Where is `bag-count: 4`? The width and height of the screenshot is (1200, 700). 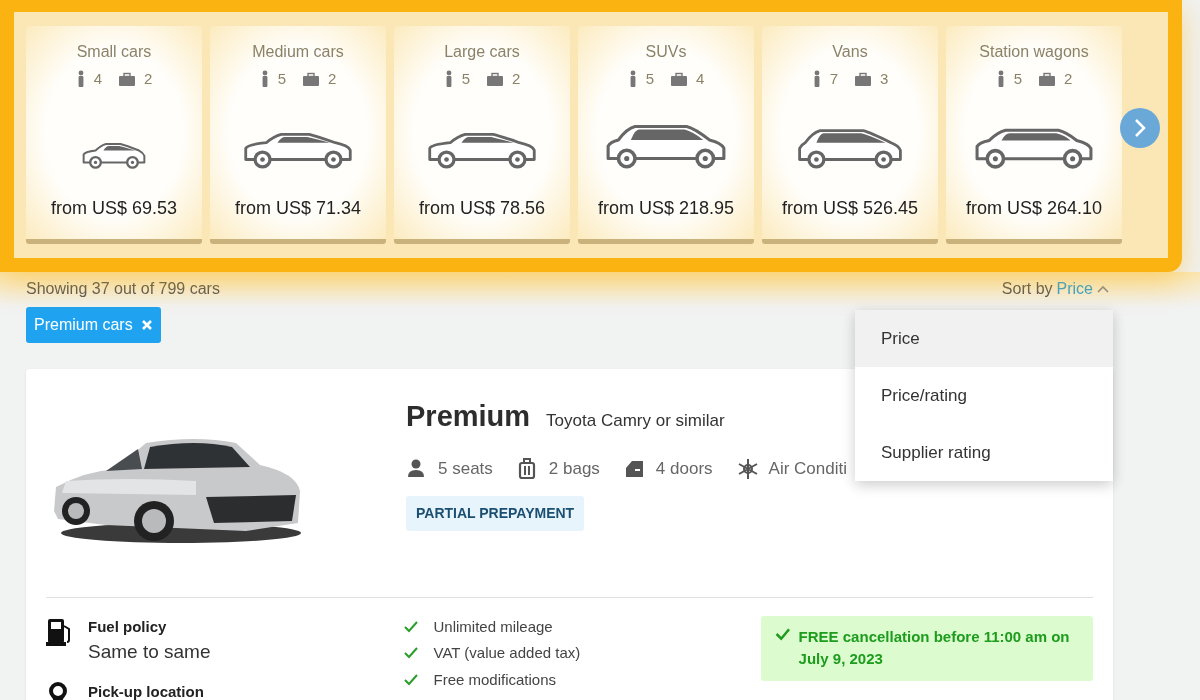 bag-count: 4 is located at coordinates (700, 79).